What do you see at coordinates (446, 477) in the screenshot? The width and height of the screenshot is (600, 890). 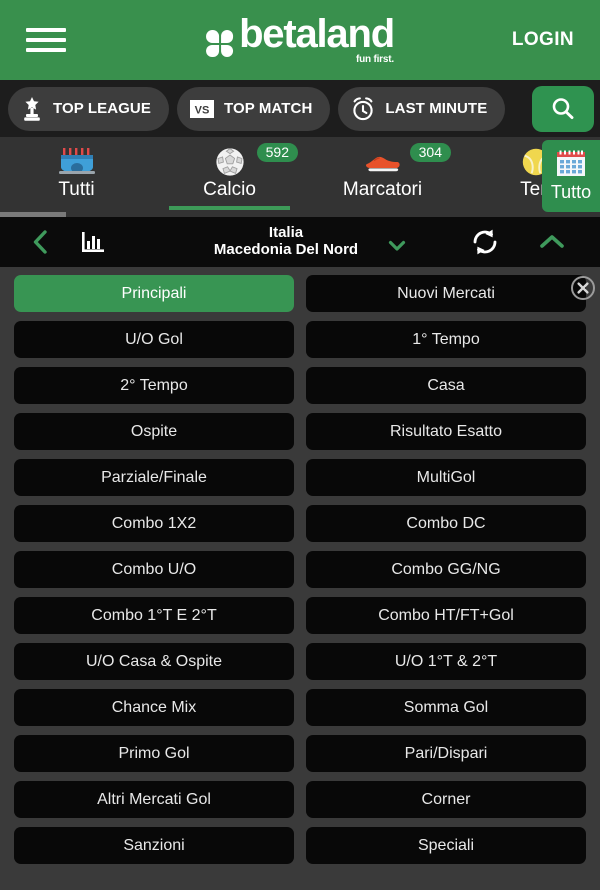 I see `market-button: MultiGol` at bounding box center [446, 477].